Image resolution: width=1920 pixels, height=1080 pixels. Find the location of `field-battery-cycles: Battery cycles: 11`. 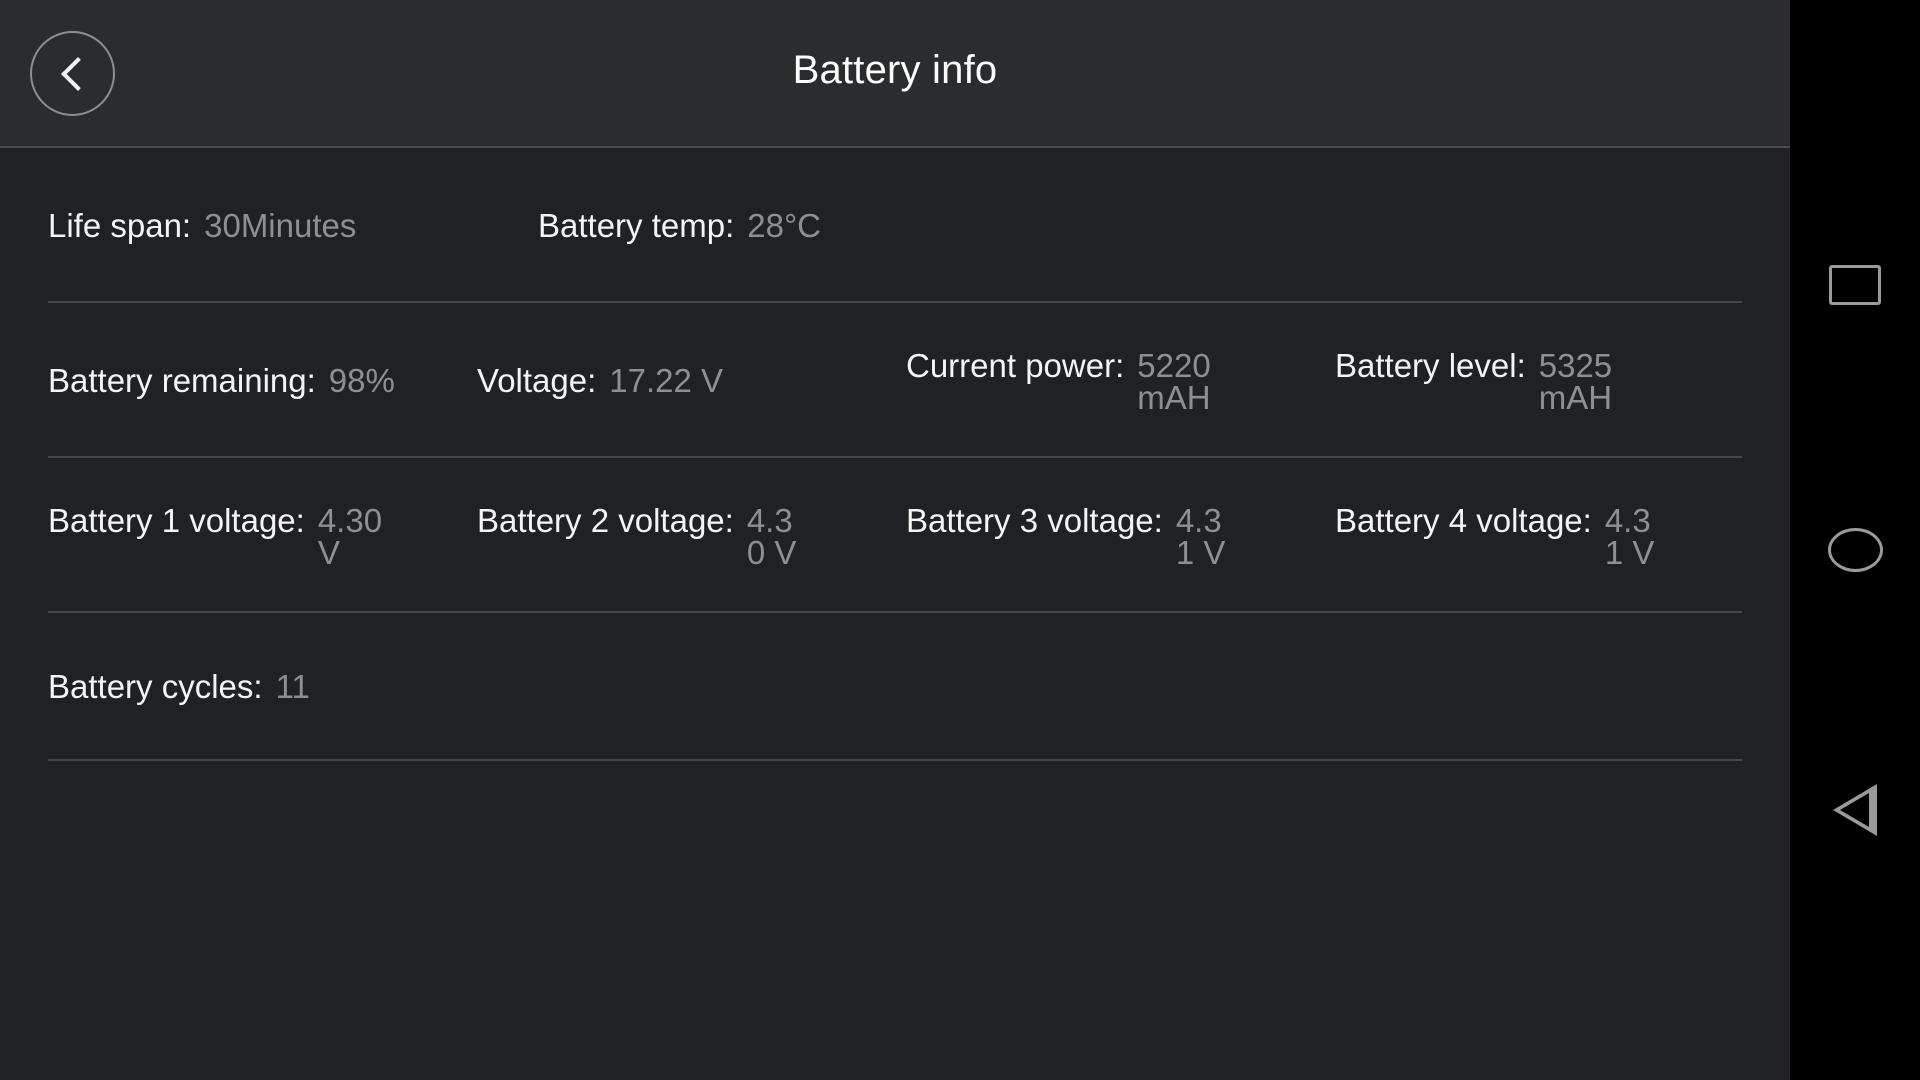

field-battery-cycles: Battery cycles: 11 is located at coordinates (293, 687).